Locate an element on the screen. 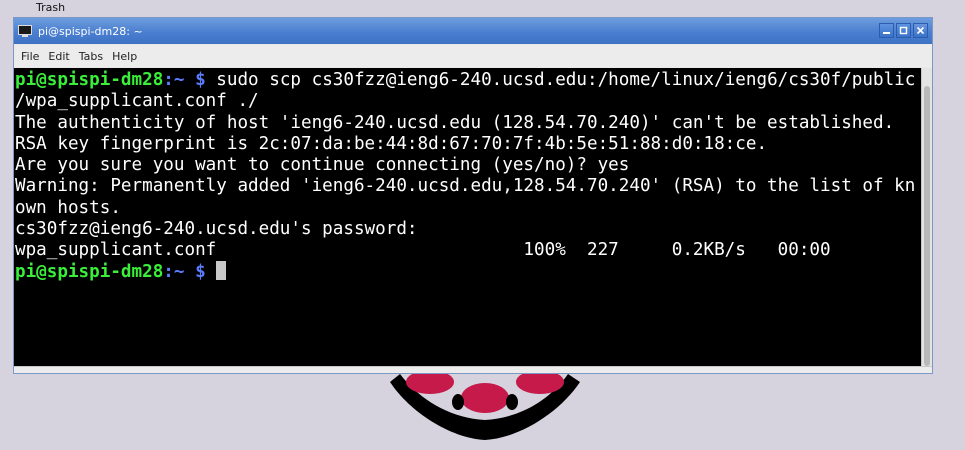 The width and height of the screenshot is (965, 450). maximize-icon is located at coordinates (903, 30).